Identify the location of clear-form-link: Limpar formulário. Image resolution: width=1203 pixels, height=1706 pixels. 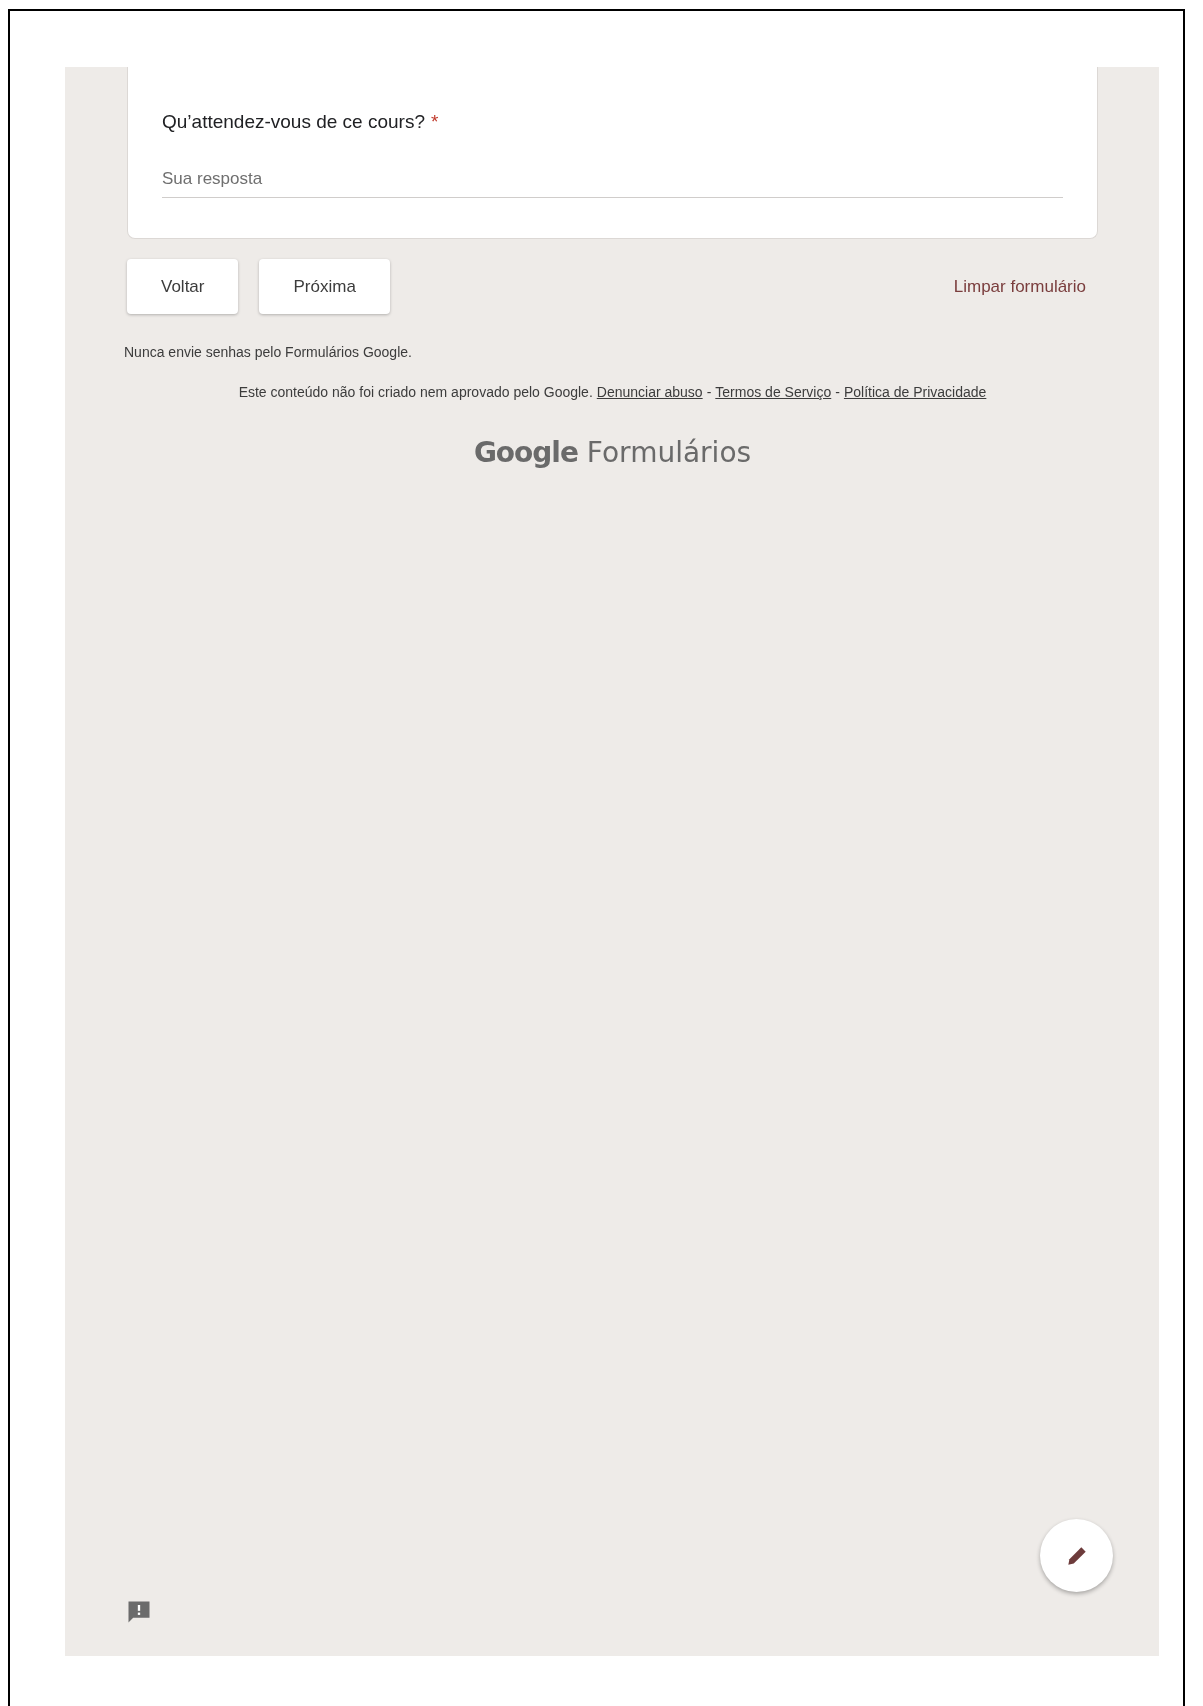
(1019, 286).